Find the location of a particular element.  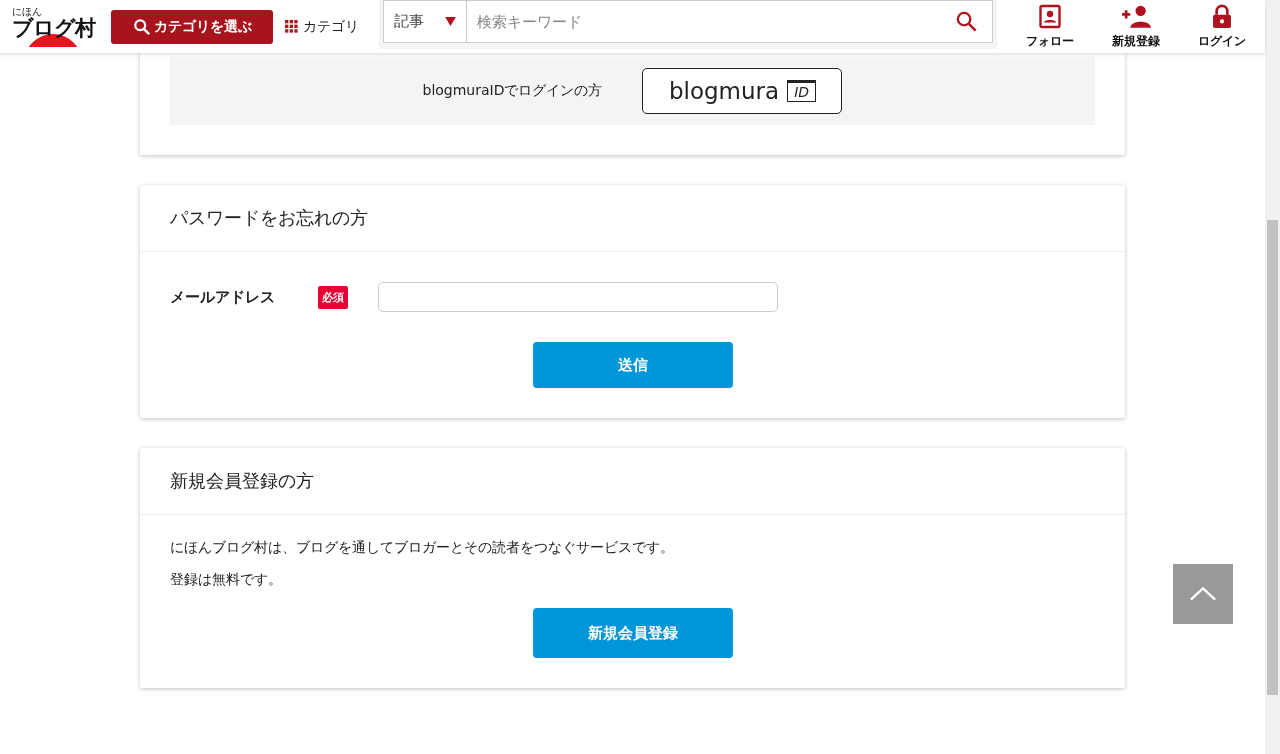

description-text: にほんブログ村は、ブログを通してブロガーとその読者をつなぐサービスです。 is located at coordinates (422, 547).